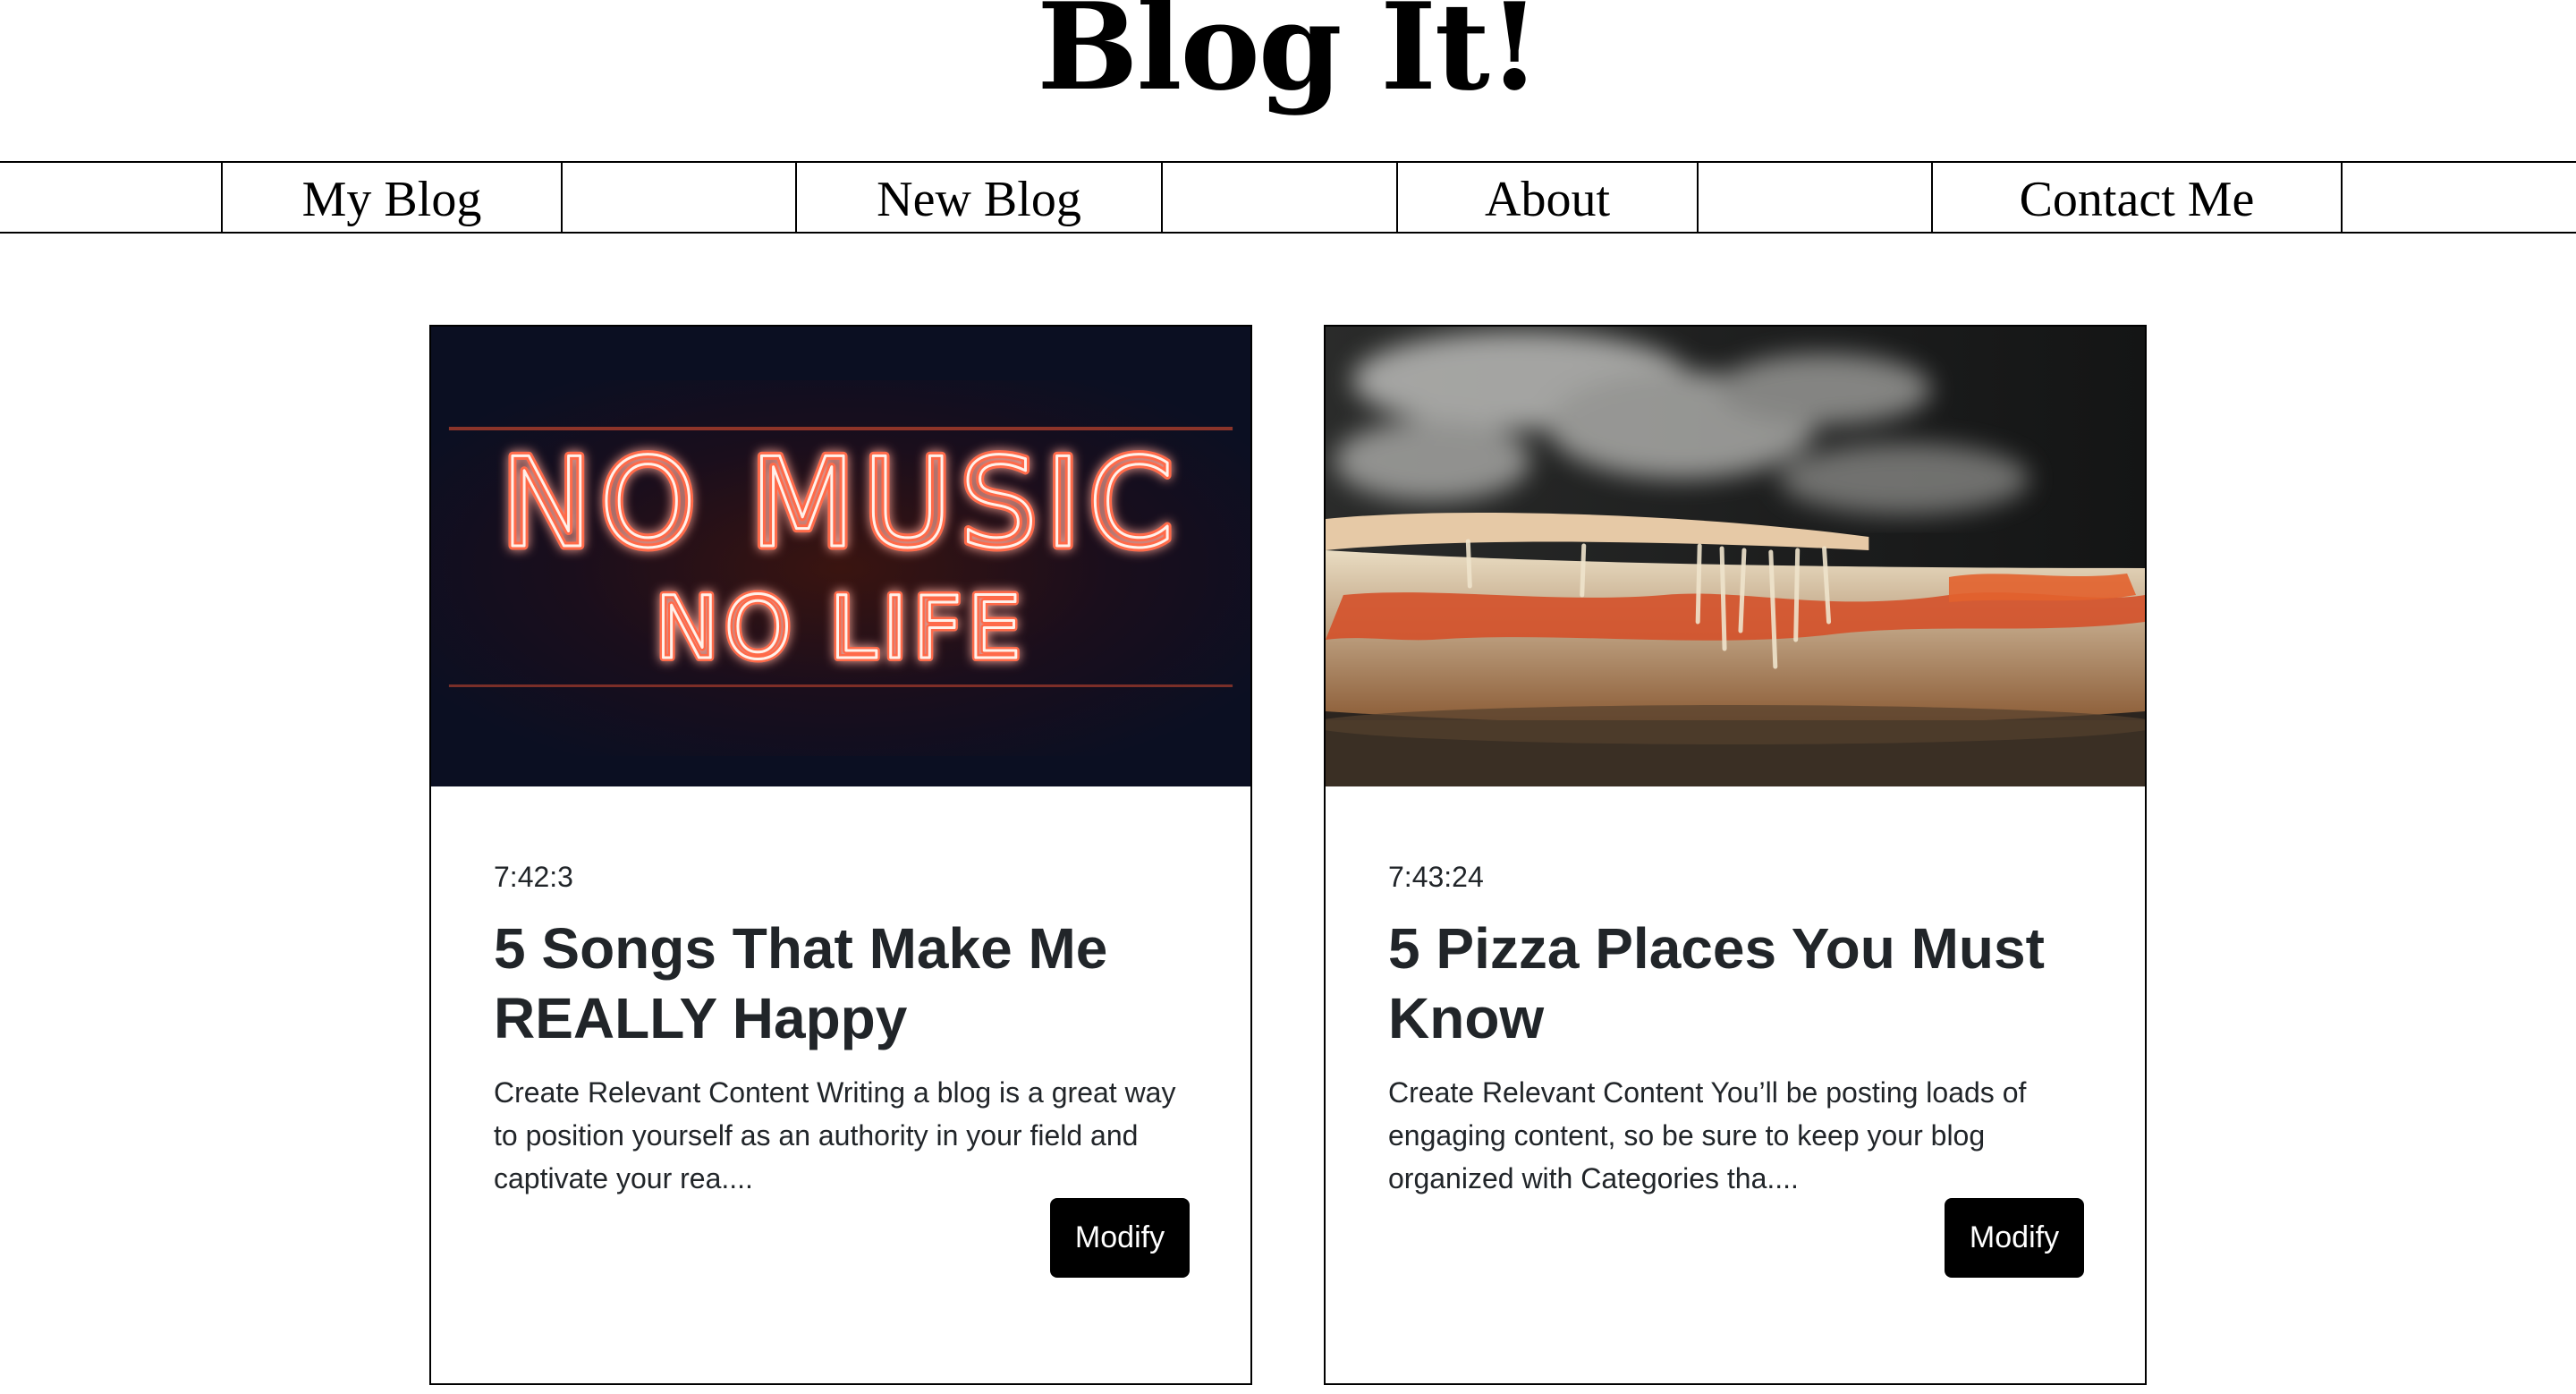  Describe the element at coordinates (2137, 197) in the screenshot. I see `nav-item-contact-me: Contact Me` at that location.